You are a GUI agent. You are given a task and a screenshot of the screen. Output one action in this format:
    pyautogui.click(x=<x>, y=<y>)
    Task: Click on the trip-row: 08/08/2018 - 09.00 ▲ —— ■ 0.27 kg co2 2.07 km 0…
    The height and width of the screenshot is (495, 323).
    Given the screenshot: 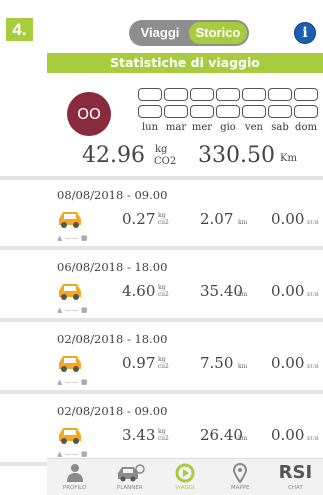 What is the action you would take?
    pyautogui.click(x=161, y=215)
    